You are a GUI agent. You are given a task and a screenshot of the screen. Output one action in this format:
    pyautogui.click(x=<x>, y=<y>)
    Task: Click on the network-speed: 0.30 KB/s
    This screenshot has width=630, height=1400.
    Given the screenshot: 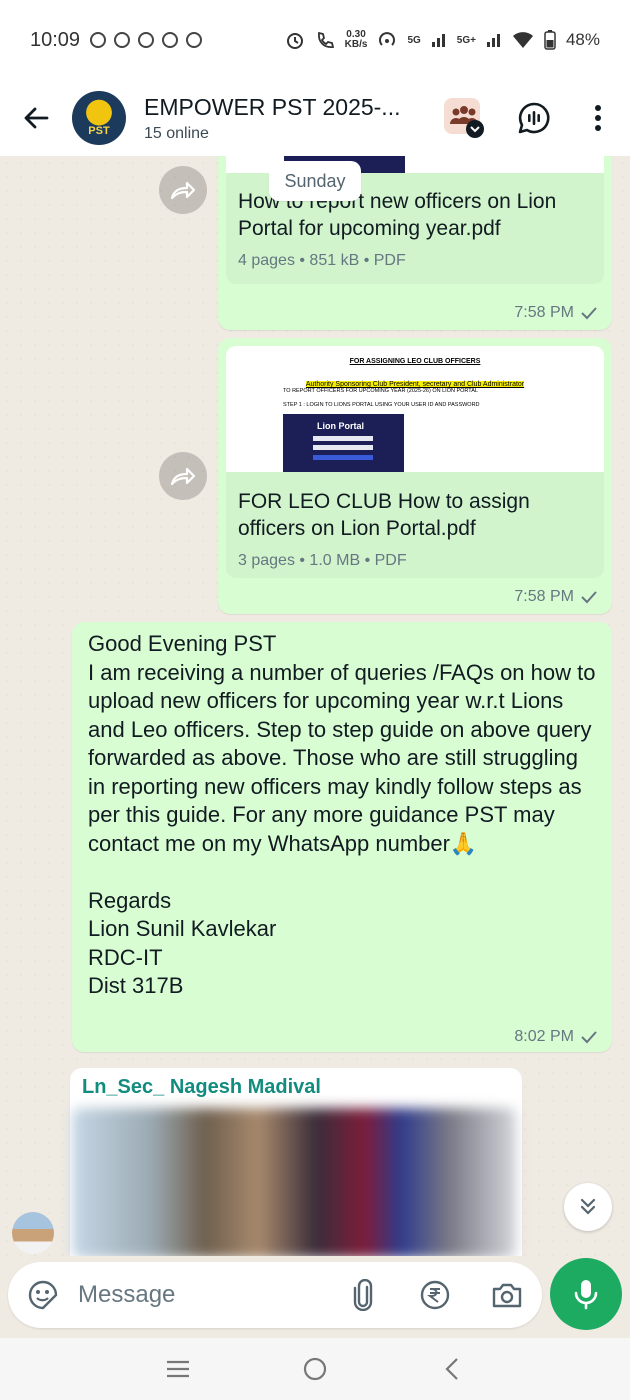 What is the action you would take?
    pyautogui.click(x=356, y=40)
    